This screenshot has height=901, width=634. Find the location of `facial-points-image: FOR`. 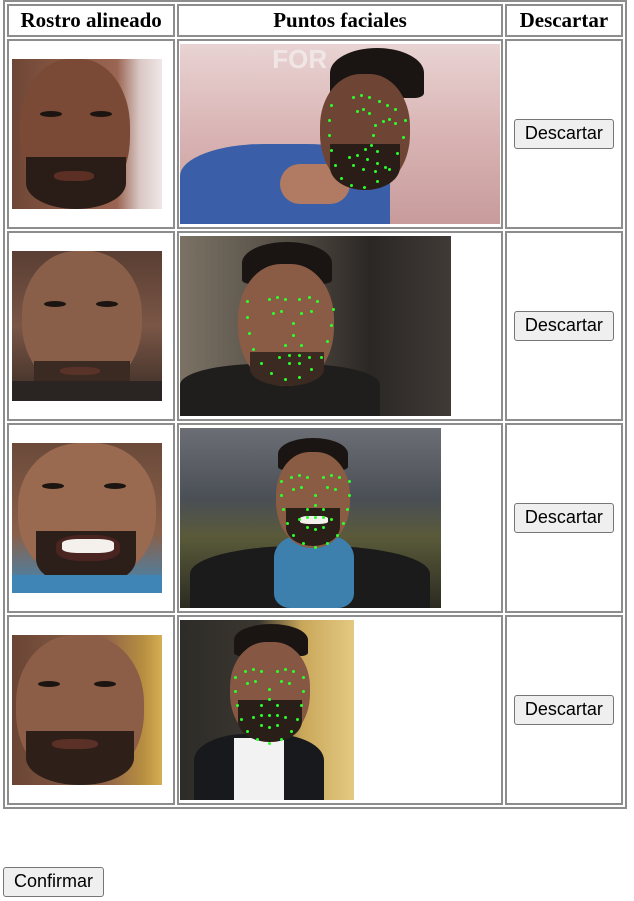

facial-points-image: FOR is located at coordinates (340, 134).